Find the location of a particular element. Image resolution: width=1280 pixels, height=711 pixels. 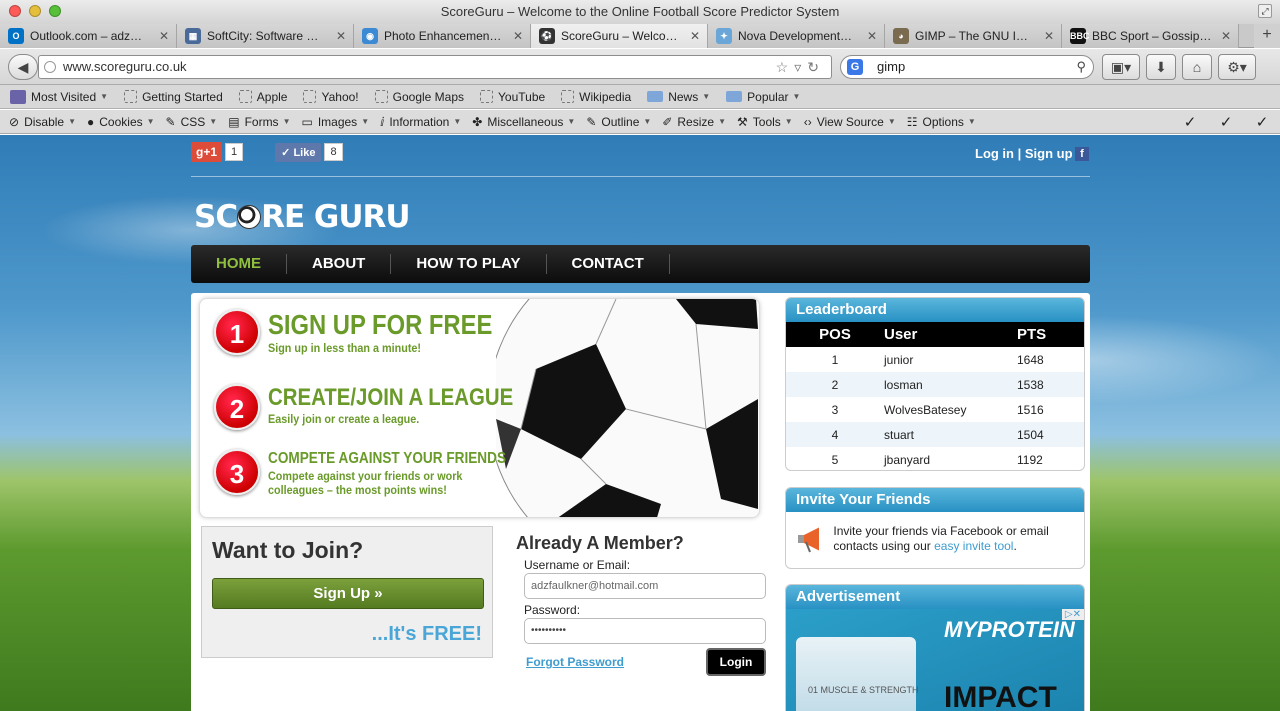

bookmark-star-icon: ☆ is located at coordinates (785, 67).